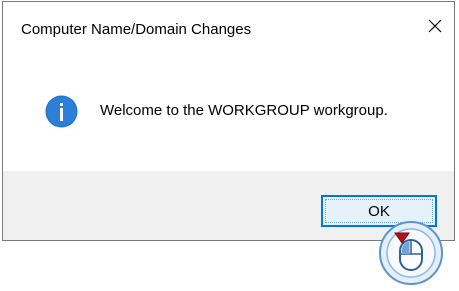  I want to click on dialog-title: Computer Name/Domain Changes, so click(136, 29).